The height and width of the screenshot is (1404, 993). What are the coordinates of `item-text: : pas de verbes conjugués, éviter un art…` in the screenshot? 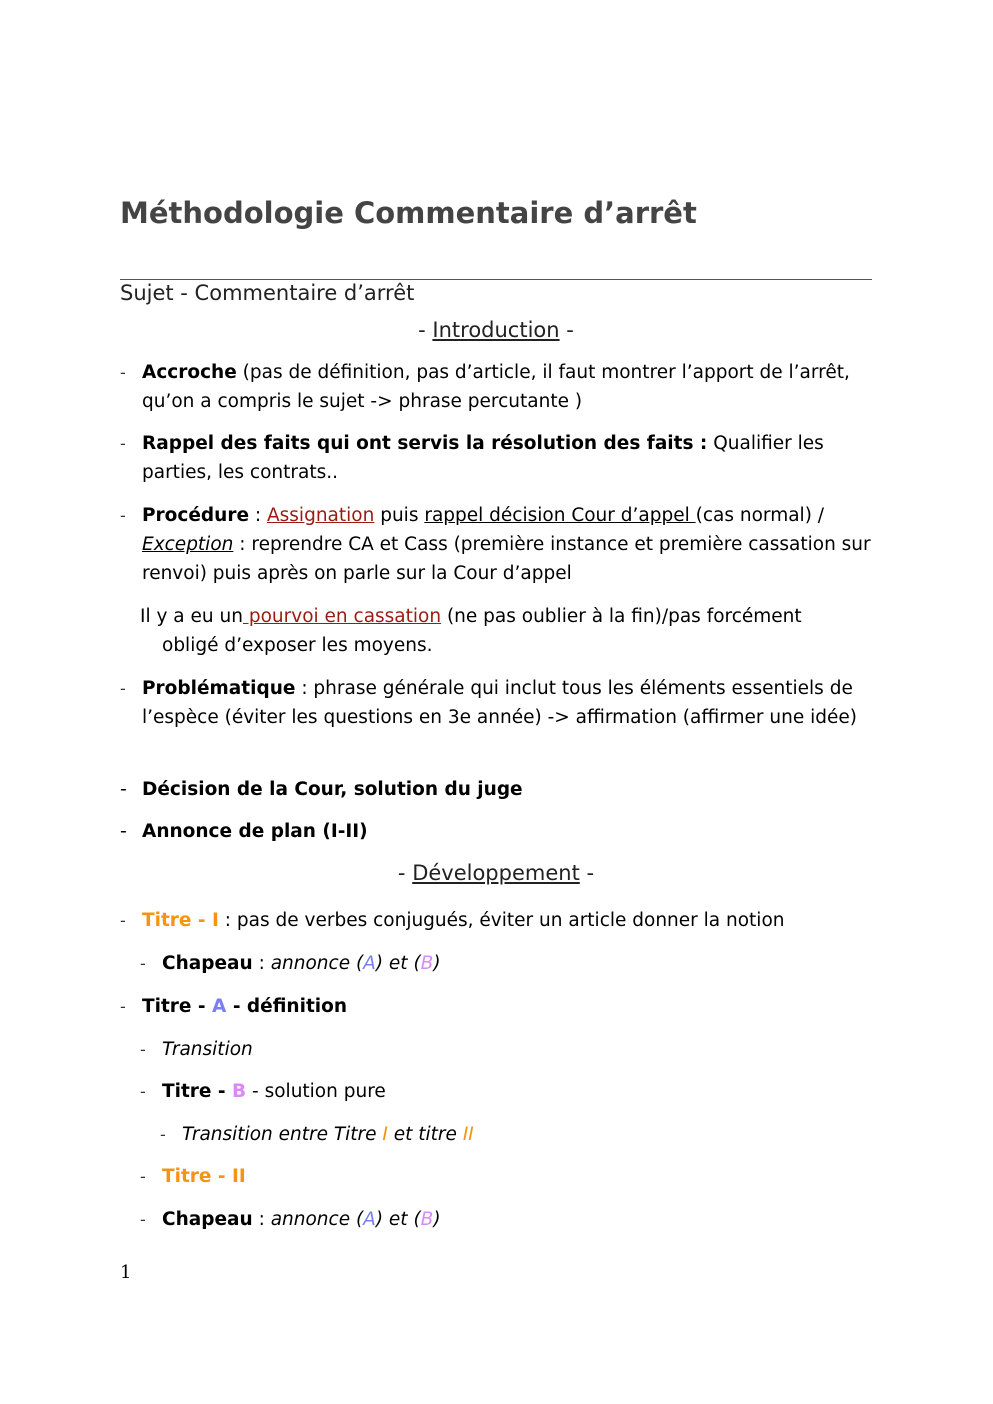 It's located at (501, 920).